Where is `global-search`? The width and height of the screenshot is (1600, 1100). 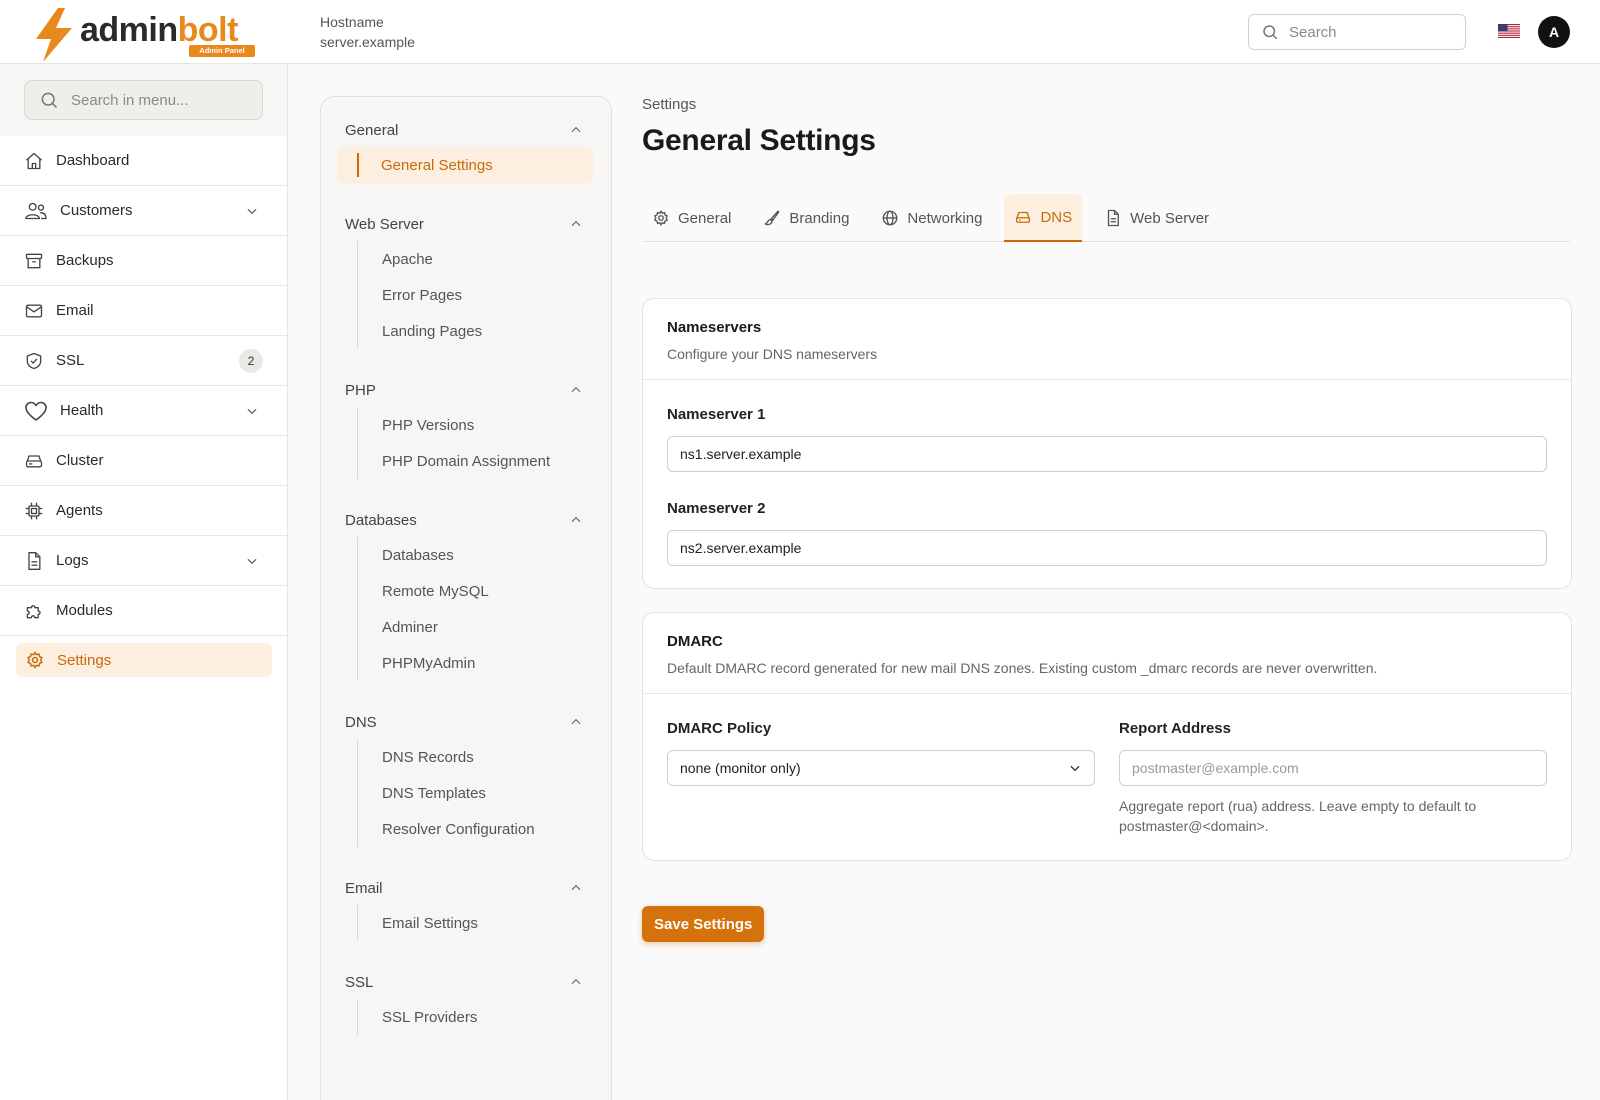
global-search is located at coordinates (1357, 32).